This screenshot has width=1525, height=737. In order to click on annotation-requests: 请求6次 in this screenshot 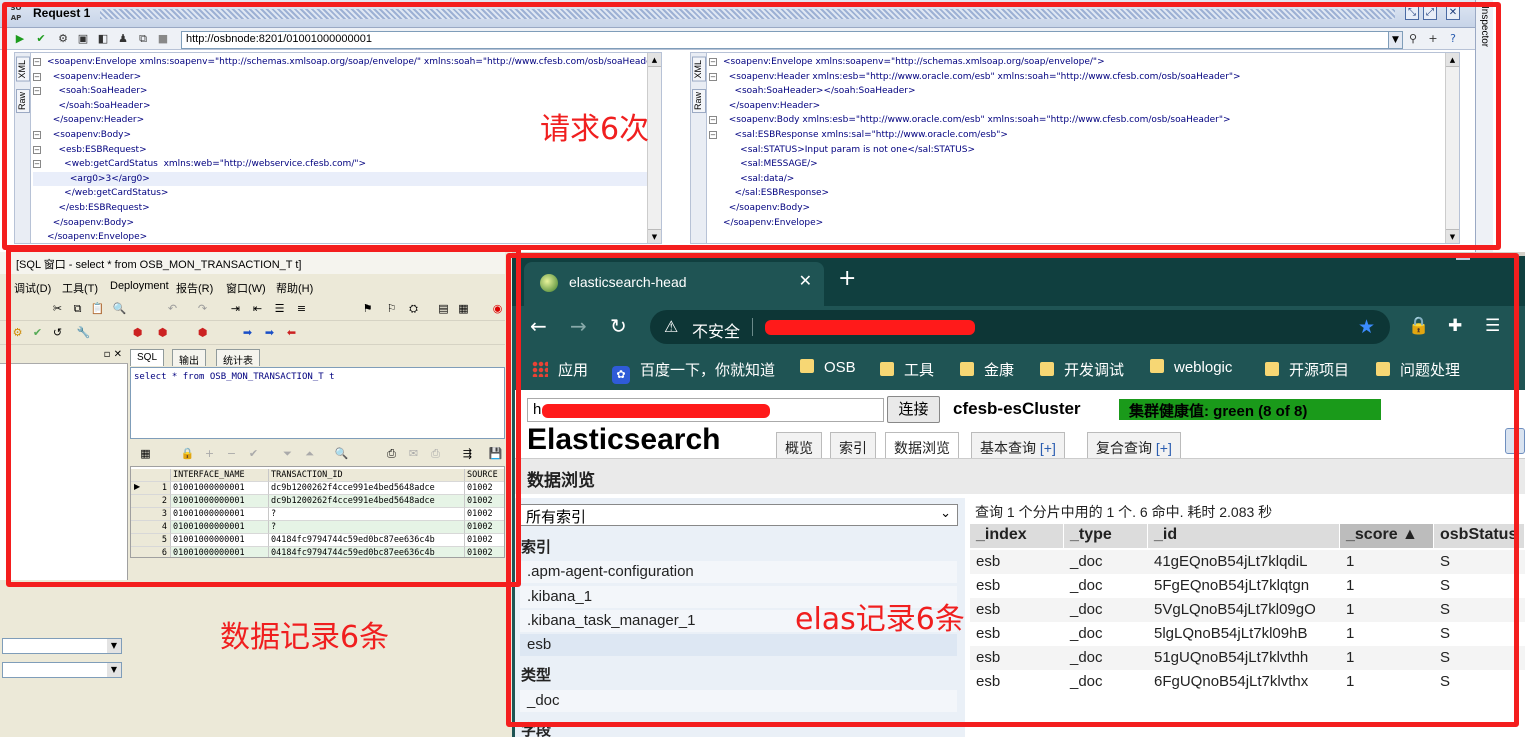, I will do `click(595, 129)`.